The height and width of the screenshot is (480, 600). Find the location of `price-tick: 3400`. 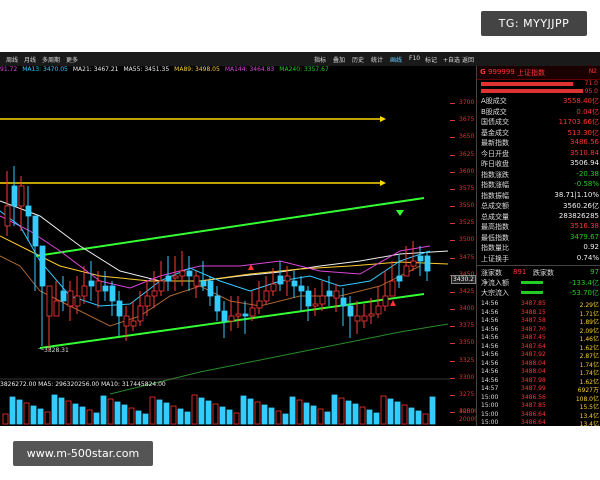

price-tick: 3400 is located at coordinates (467, 308).